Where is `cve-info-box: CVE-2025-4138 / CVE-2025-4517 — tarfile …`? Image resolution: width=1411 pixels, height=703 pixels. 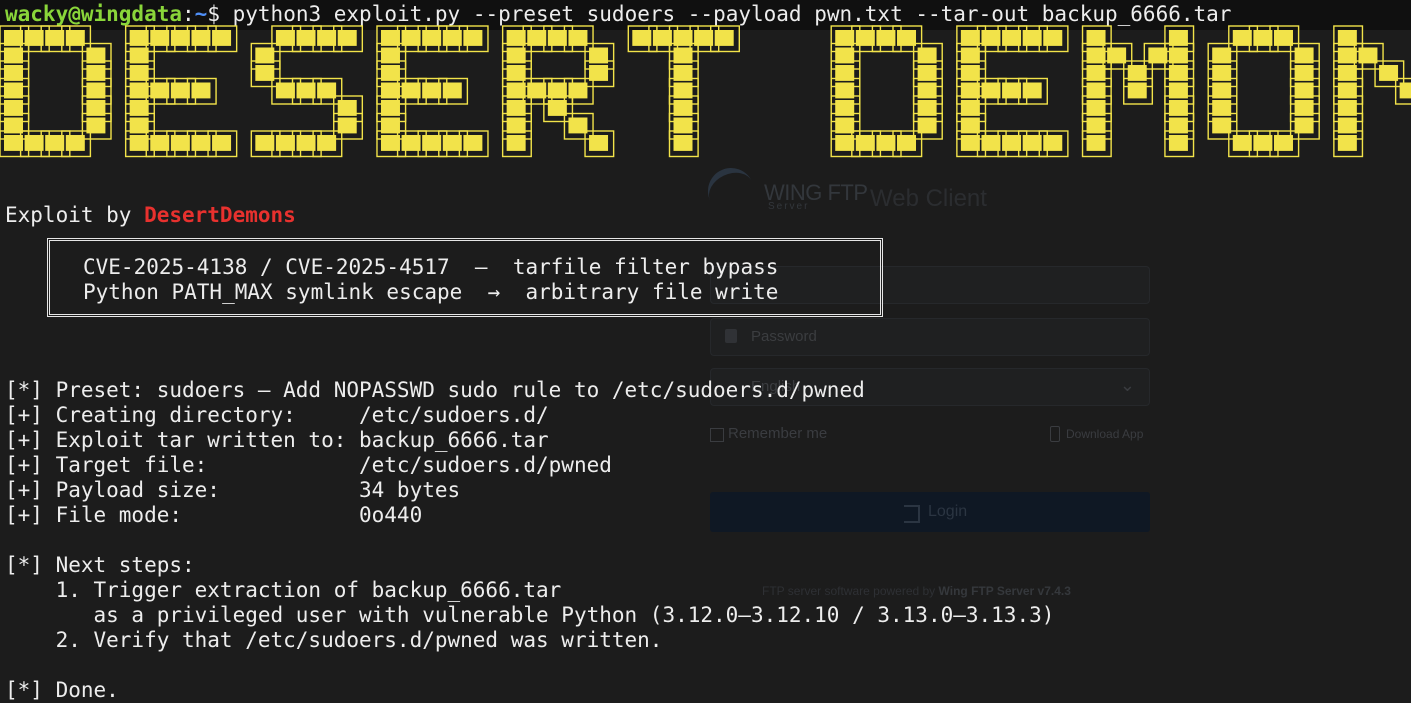 cve-info-box: CVE-2025-4138 / CVE-2025-4517 — tarfile … is located at coordinates (465, 277).